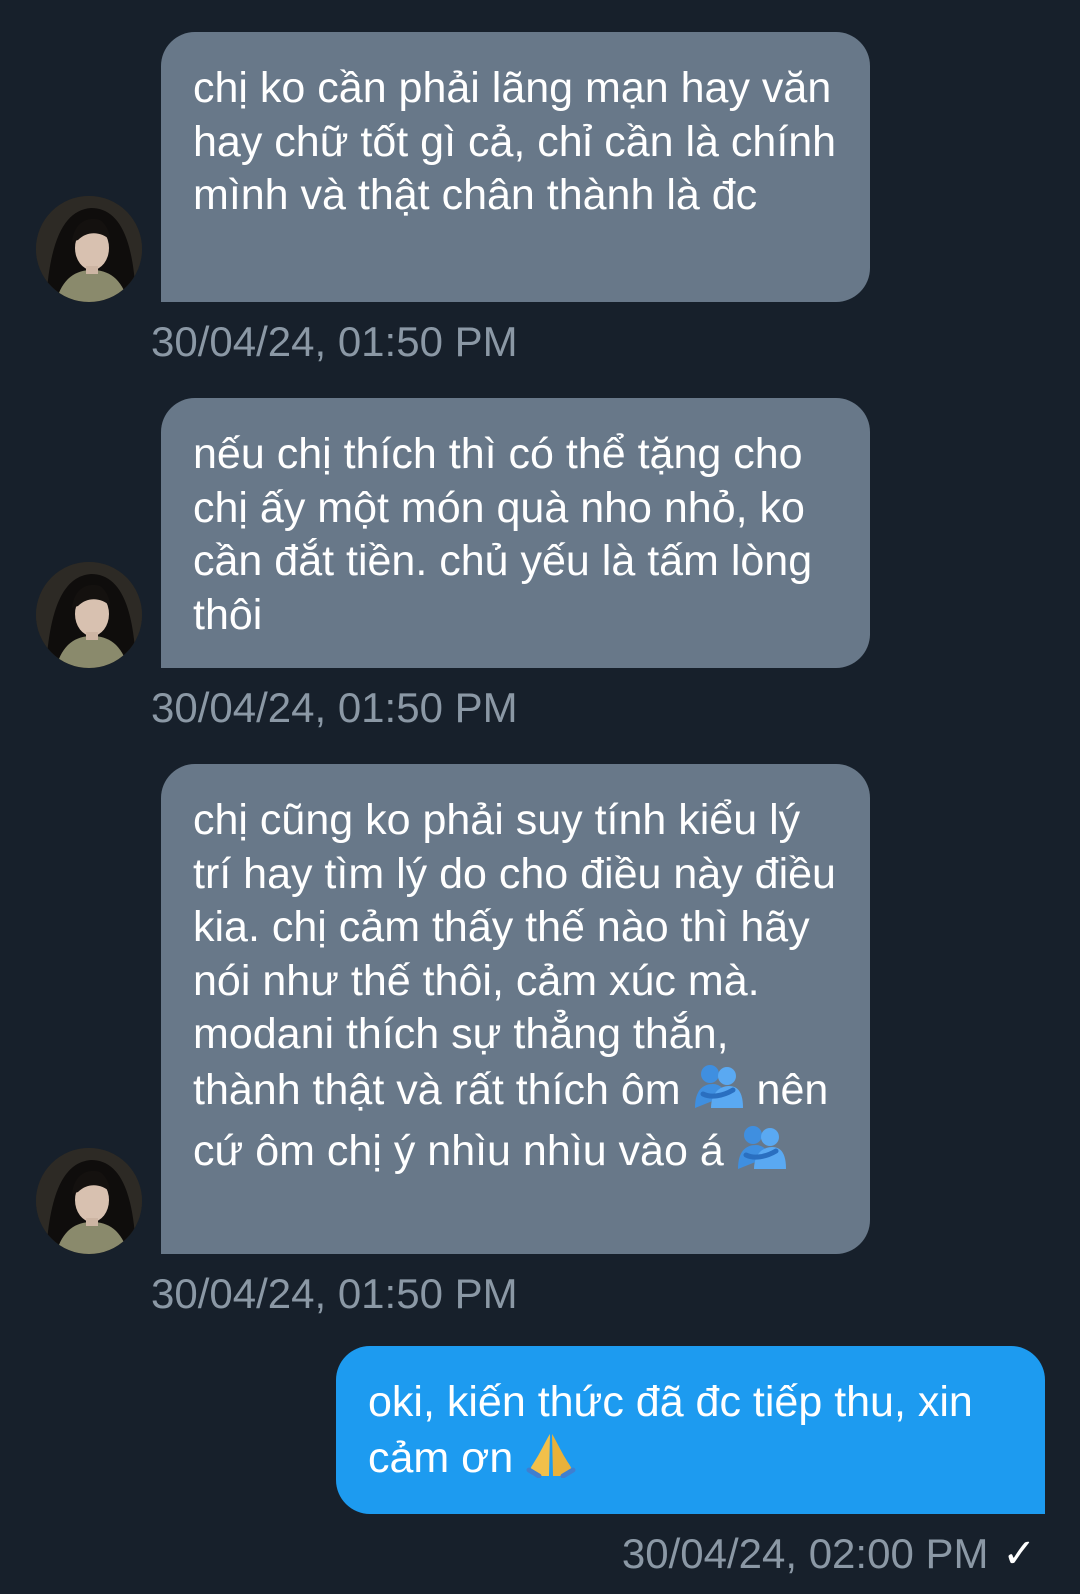 This screenshot has width=1080, height=1594. I want to click on outgoing-message-meta: 30/04/24, 02:00 PM ✓, so click(829, 1554).